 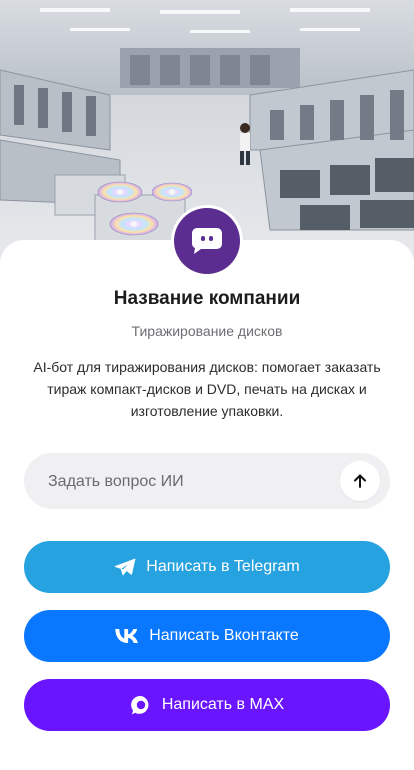 I want to click on ask-ai-field, so click(x=207, y=482).